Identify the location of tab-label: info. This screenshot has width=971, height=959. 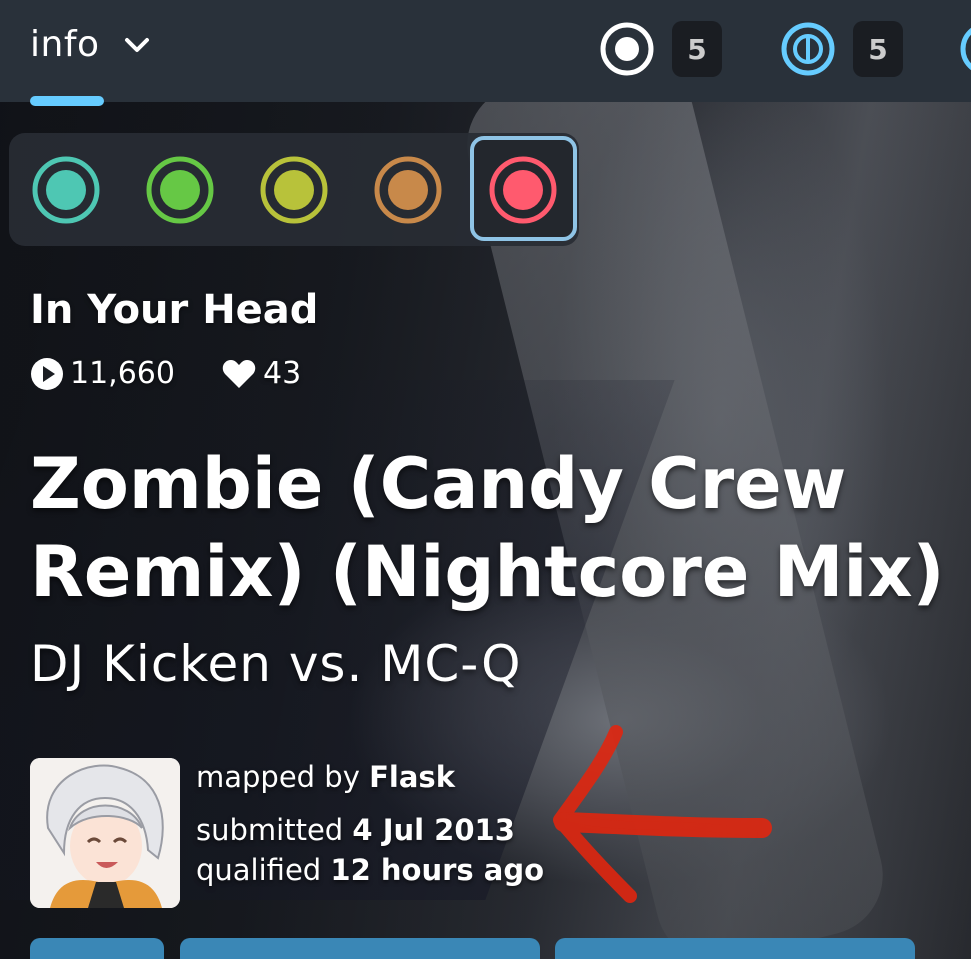
(65, 44).